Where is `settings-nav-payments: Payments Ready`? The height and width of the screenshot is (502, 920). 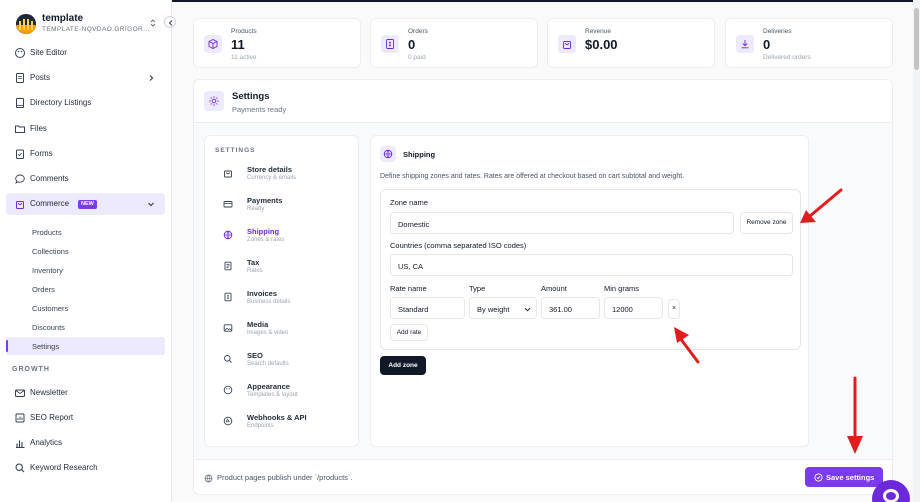 settings-nav-payments: Payments Ready is located at coordinates (284, 209).